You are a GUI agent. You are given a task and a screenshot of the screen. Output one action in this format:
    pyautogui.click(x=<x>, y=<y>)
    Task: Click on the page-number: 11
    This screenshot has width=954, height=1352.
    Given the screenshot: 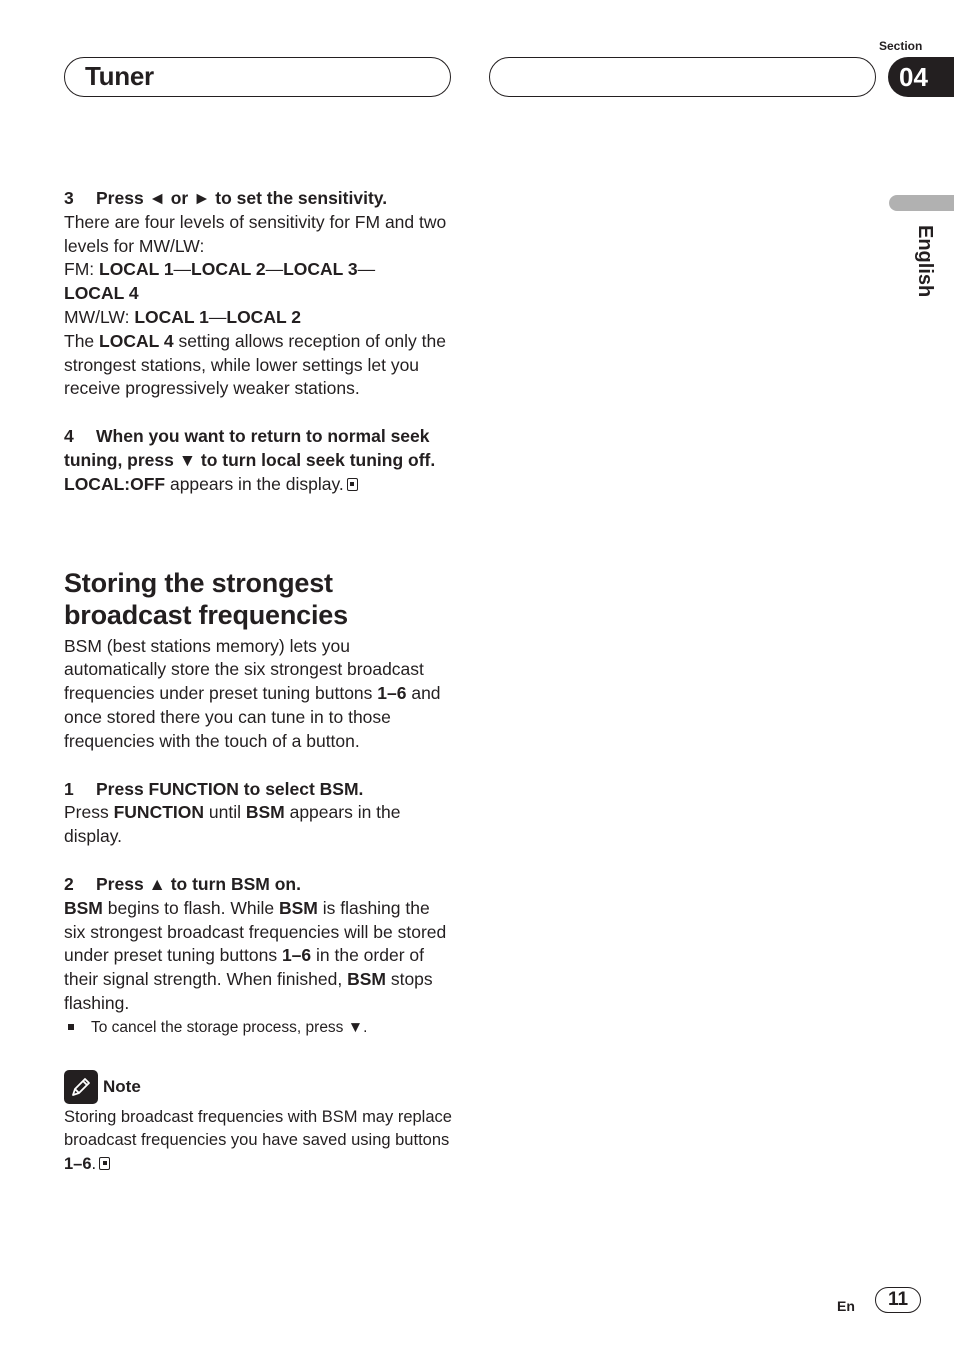 What is the action you would take?
    pyautogui.click(x=898, y=1300)
    